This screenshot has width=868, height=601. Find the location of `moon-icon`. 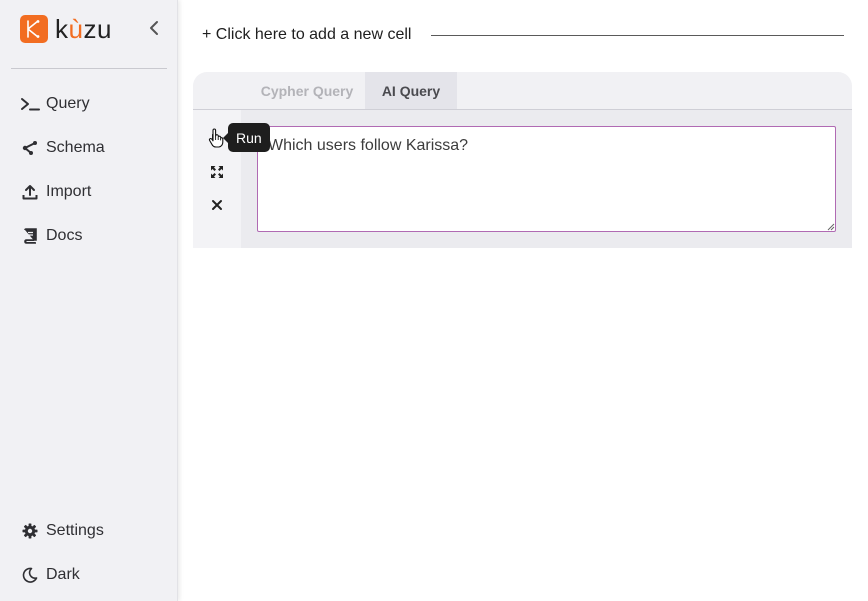

moon-icon is located at coordinates (30, 575).